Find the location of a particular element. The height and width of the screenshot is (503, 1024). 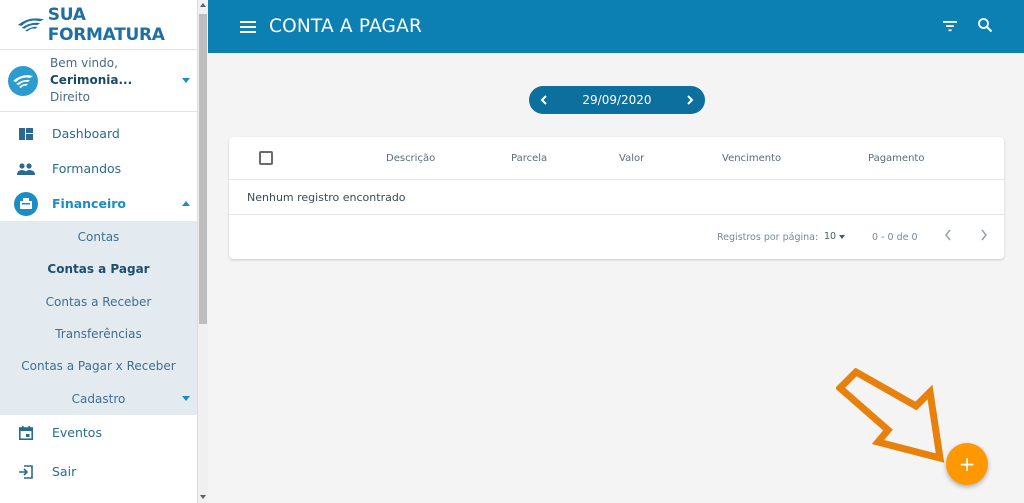

sidebar-item-dashboard: Dashboard is located at coordinates (98, 133).